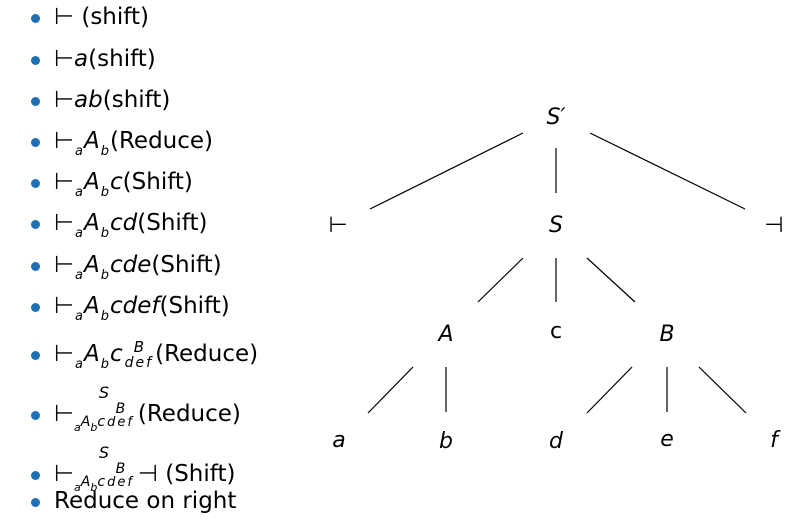  I want to click on node-a: a, so click(339, 440).